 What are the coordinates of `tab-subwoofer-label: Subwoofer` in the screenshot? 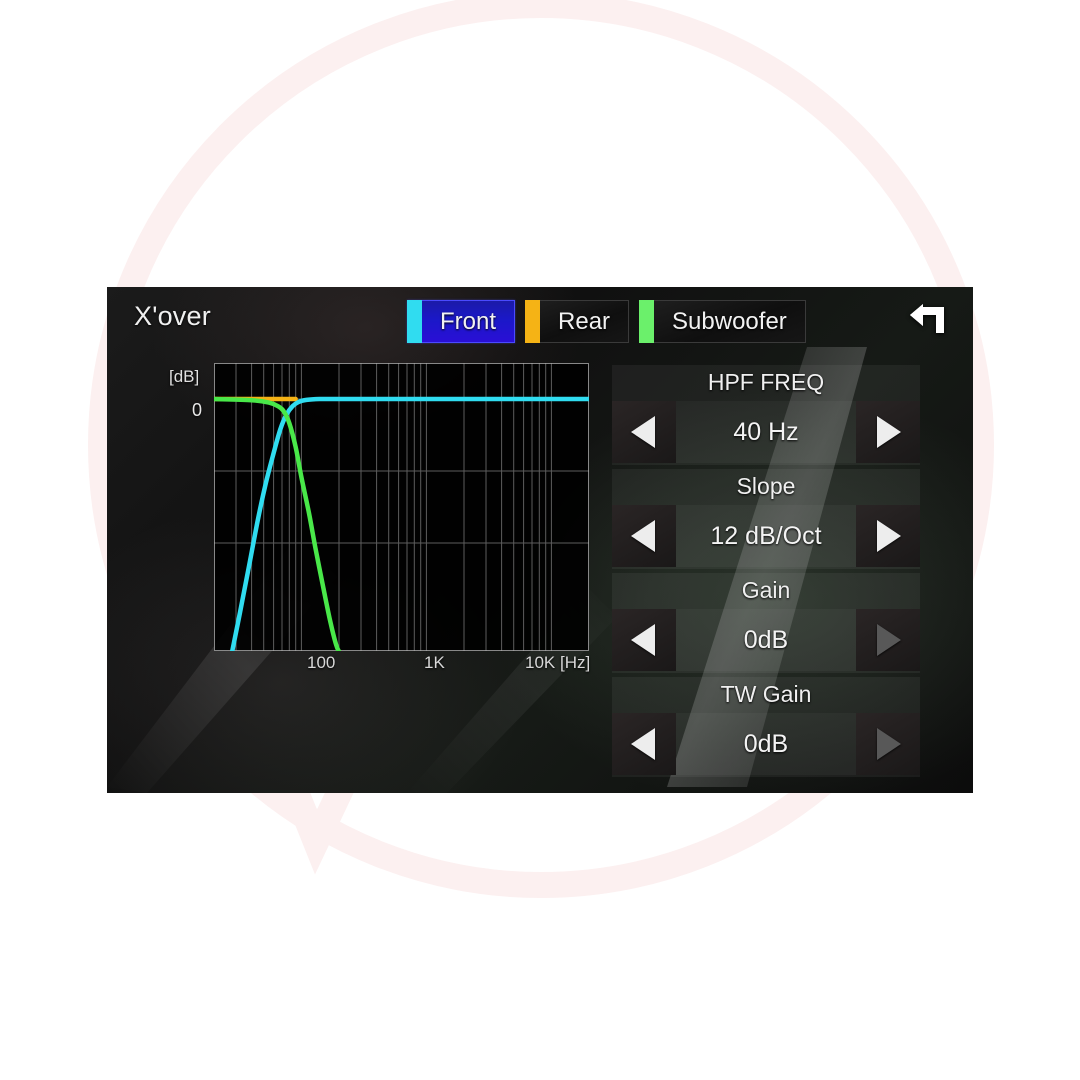 It's located at (730, 321).